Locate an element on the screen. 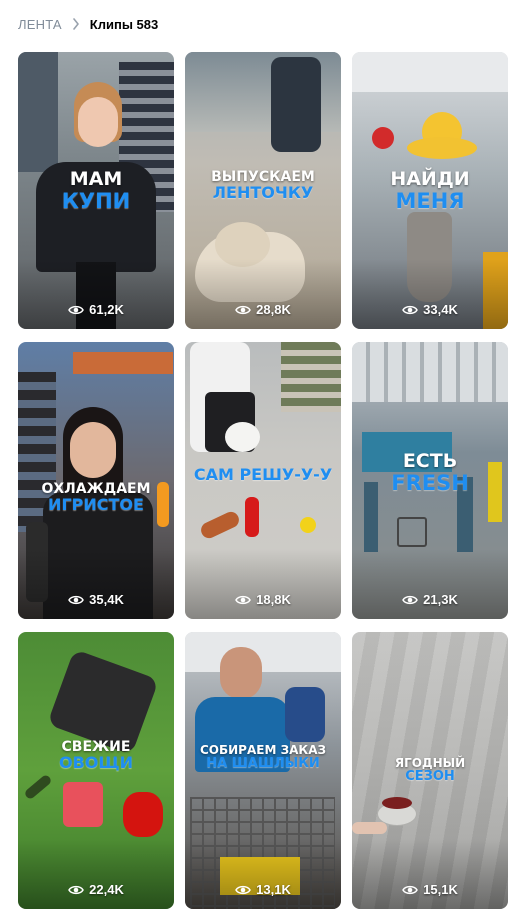 The width and height of the screenshot is (525, 920). clip-views: 13,1K is located at coordinates (263, 889).